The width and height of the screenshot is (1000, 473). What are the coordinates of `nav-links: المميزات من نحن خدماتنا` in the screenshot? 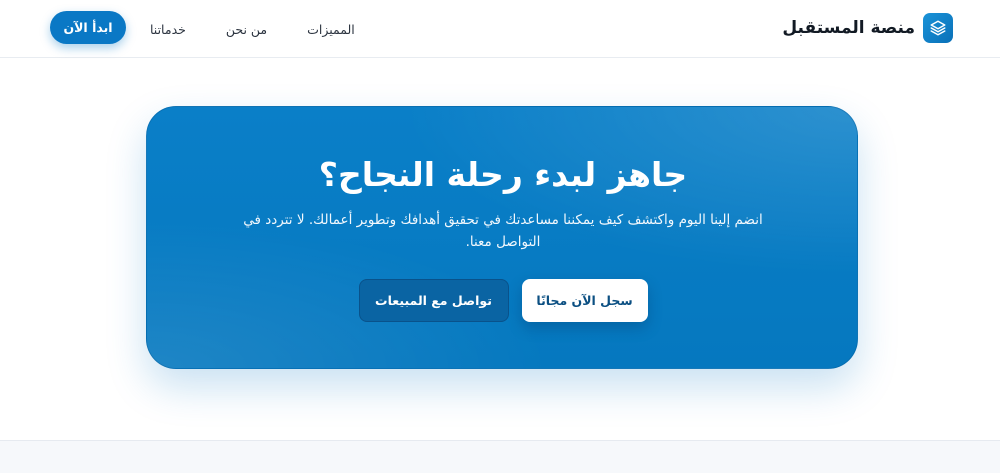 It's located at (252, 29).